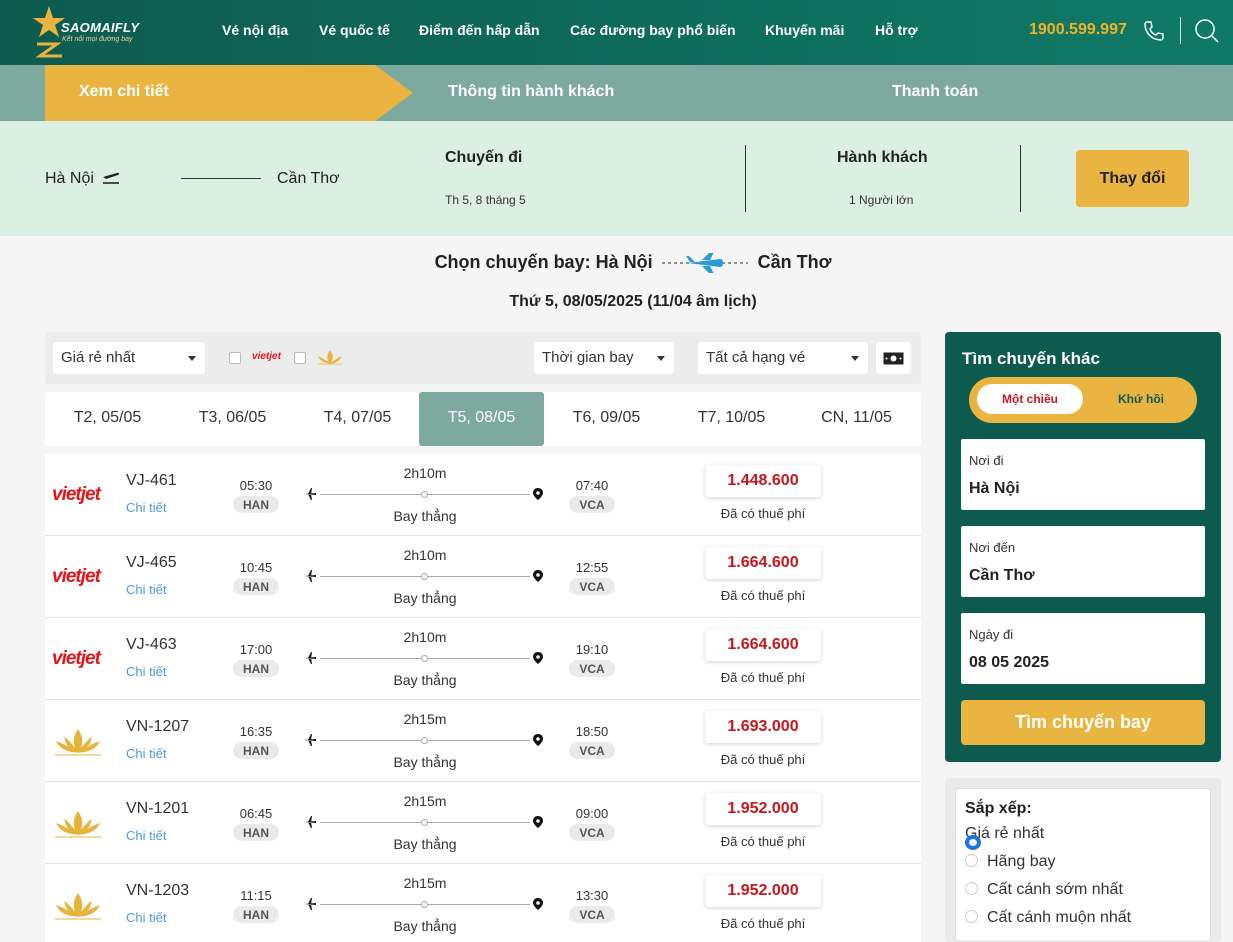 The height and width of the screenshot is (942, 1233). Describe the element at coordinates (330, 357) in the screenshot. I see `lotus-logo-icon` at that location.